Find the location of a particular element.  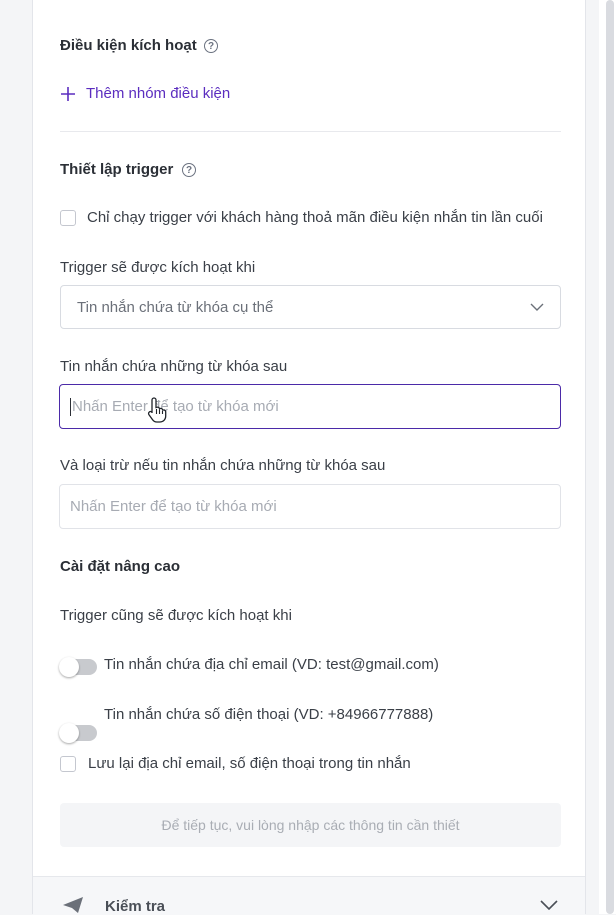

email-toggle is located at coordinates (78, 667).